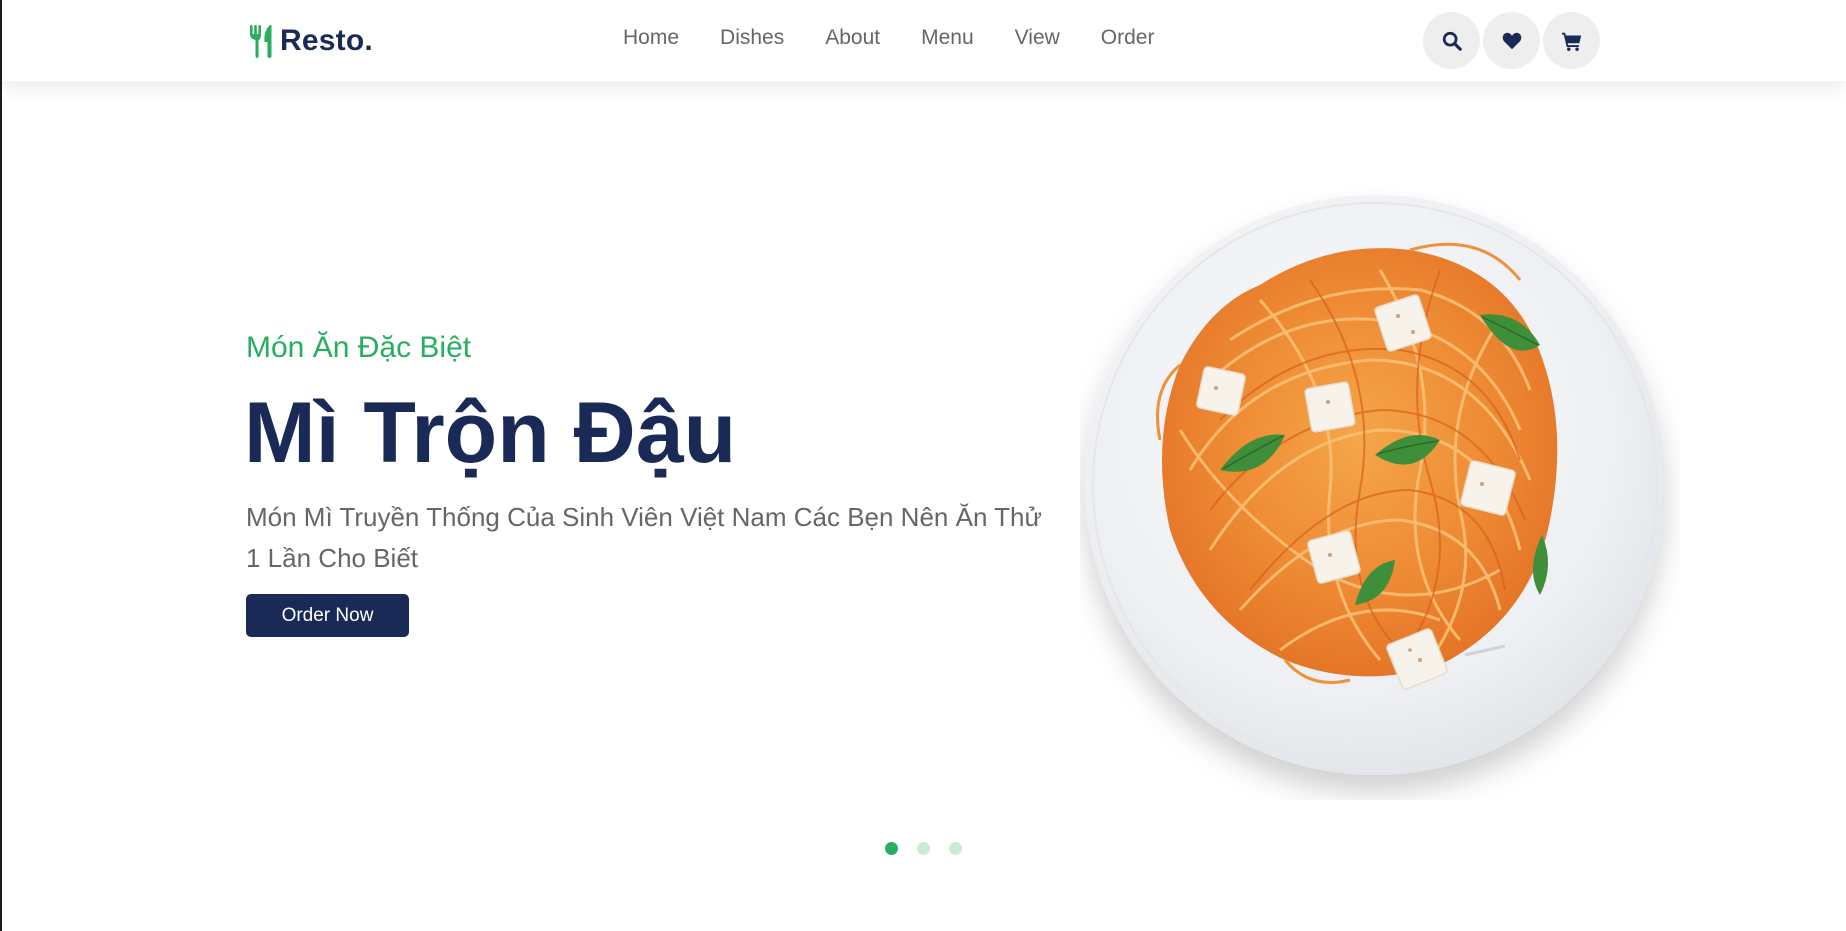 The image size is (1846, 931). I want to click on slider-pagination, so click(923, 848).